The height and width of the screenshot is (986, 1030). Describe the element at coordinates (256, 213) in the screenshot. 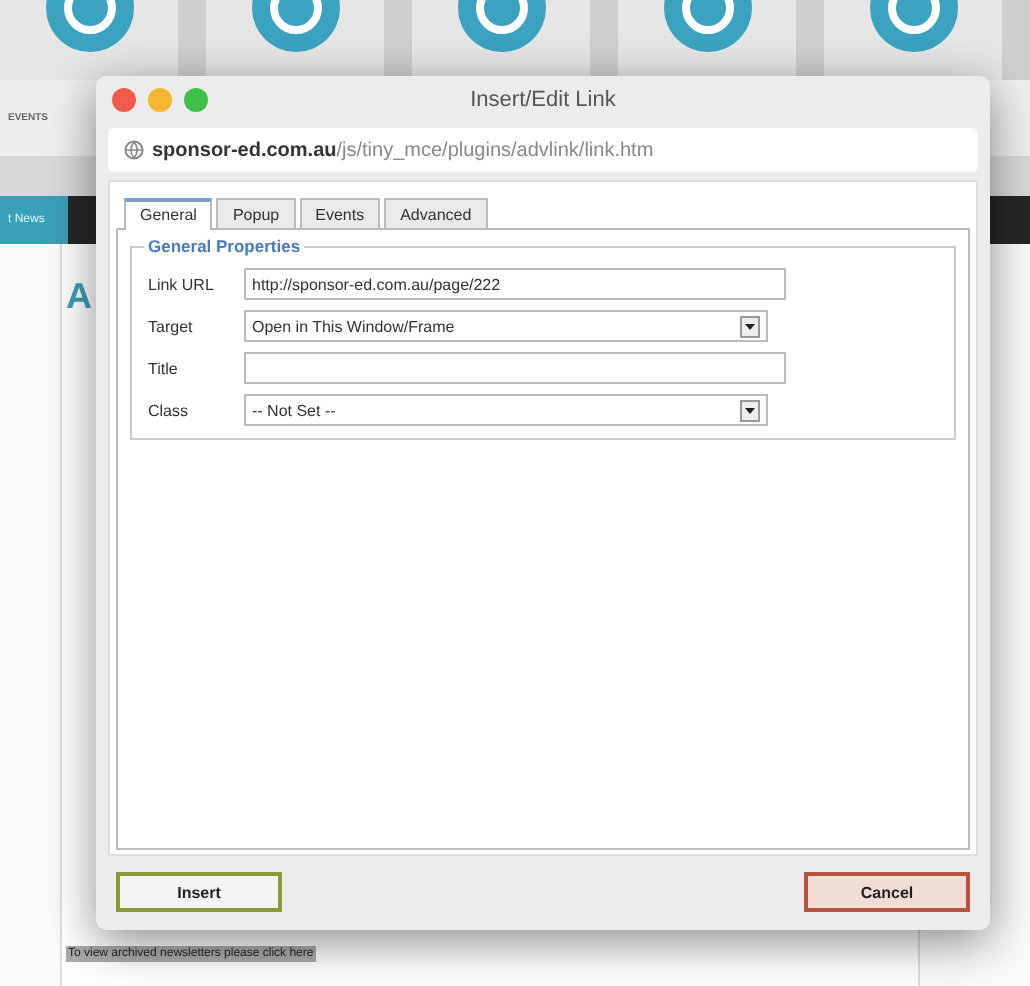

I see `dialog-tab: Popup` at that location.